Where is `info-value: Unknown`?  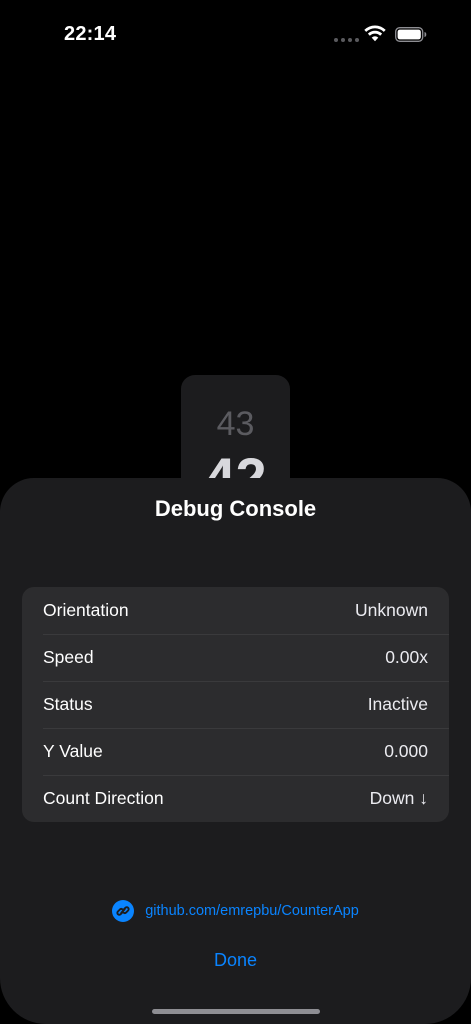
info-value: Unknown is located at coordinates (391, 610).